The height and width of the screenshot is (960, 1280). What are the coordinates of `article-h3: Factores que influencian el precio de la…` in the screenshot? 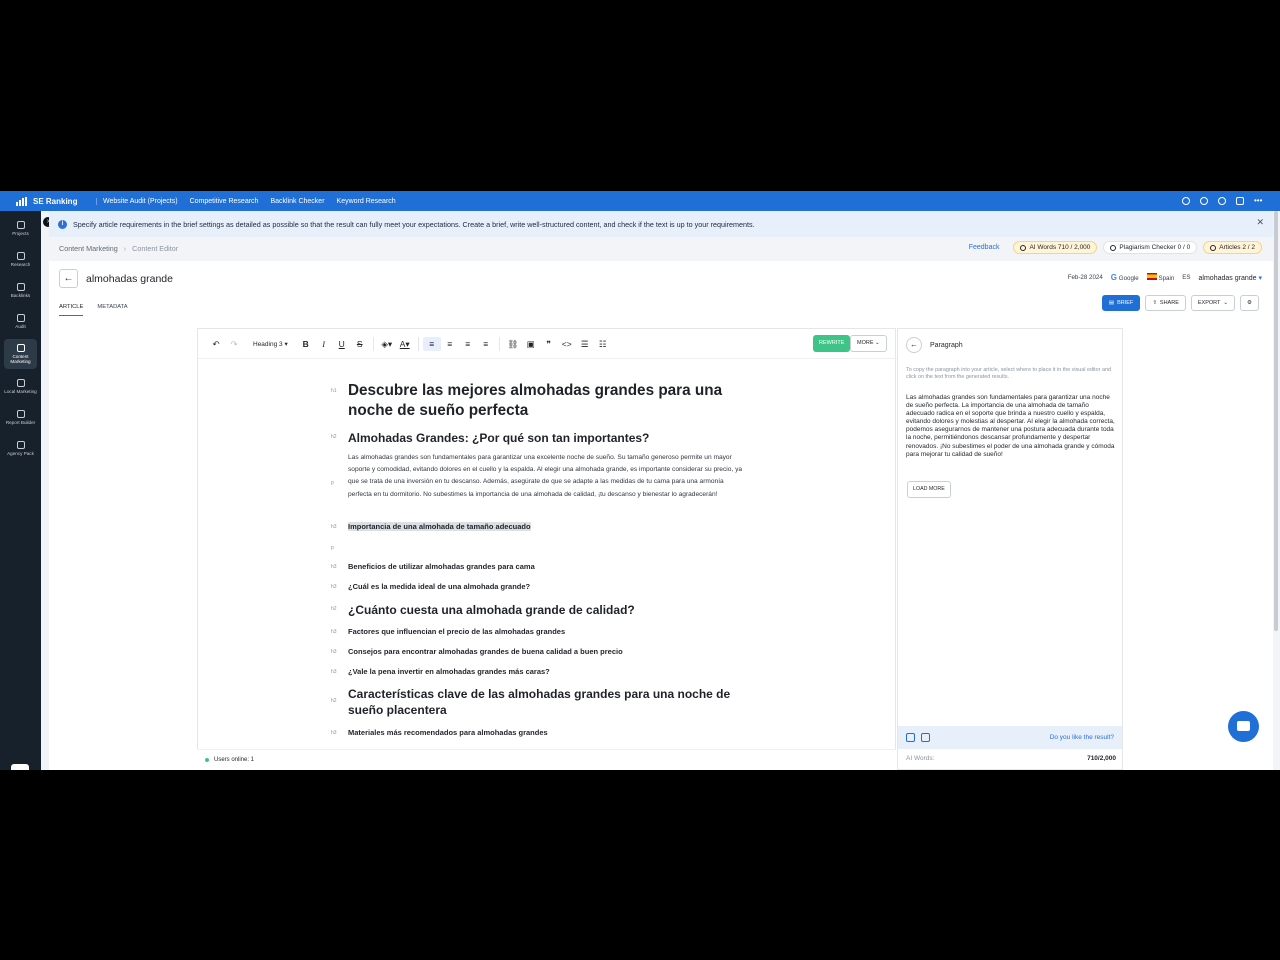 It's located at (545, 632).